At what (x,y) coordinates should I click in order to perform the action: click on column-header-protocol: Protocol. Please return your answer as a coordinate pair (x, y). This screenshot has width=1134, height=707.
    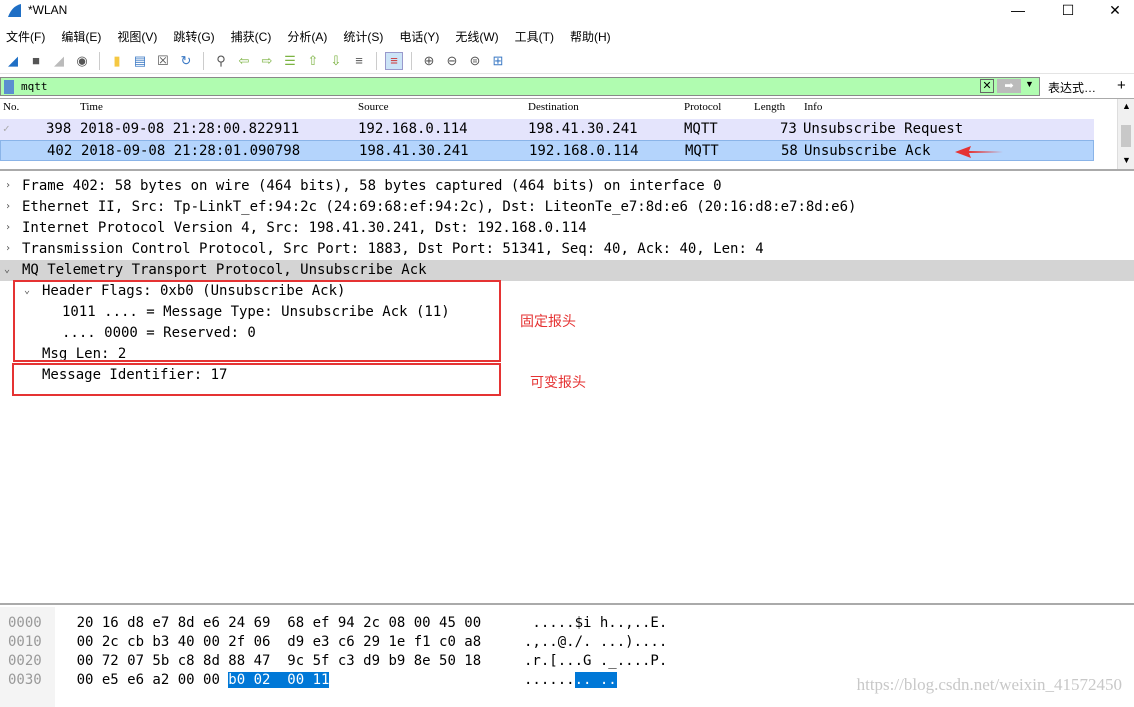
    Looking at the image, I should click on (702, 107).